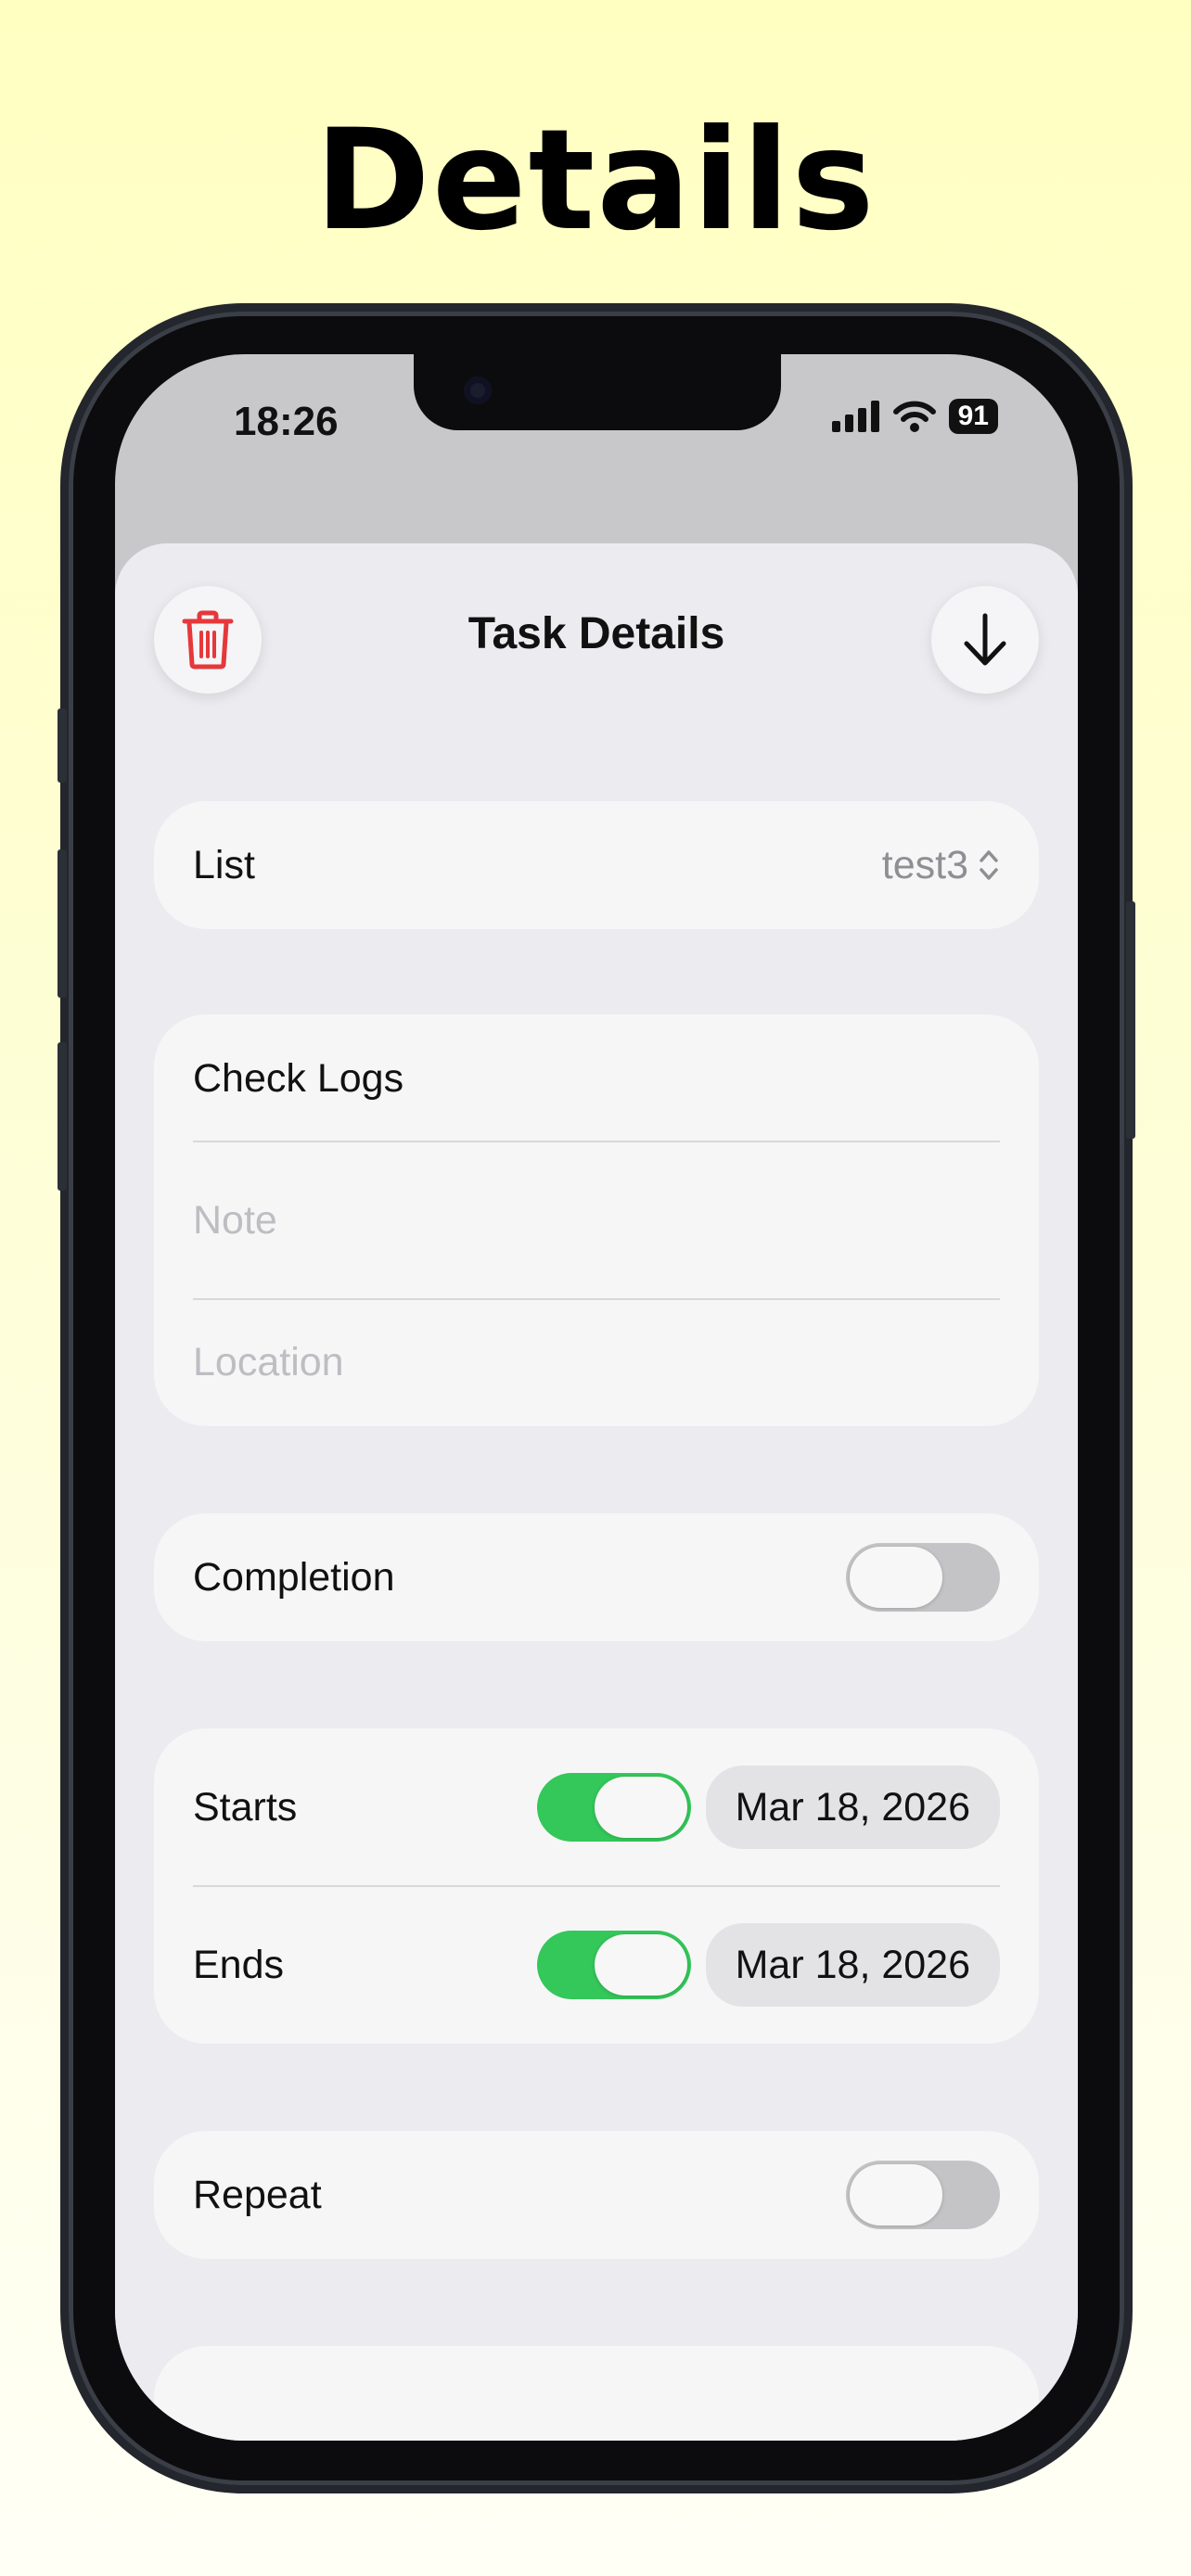 The image size is (1191, 2576). I want to click on list-card: List test3, so click(597, 865).